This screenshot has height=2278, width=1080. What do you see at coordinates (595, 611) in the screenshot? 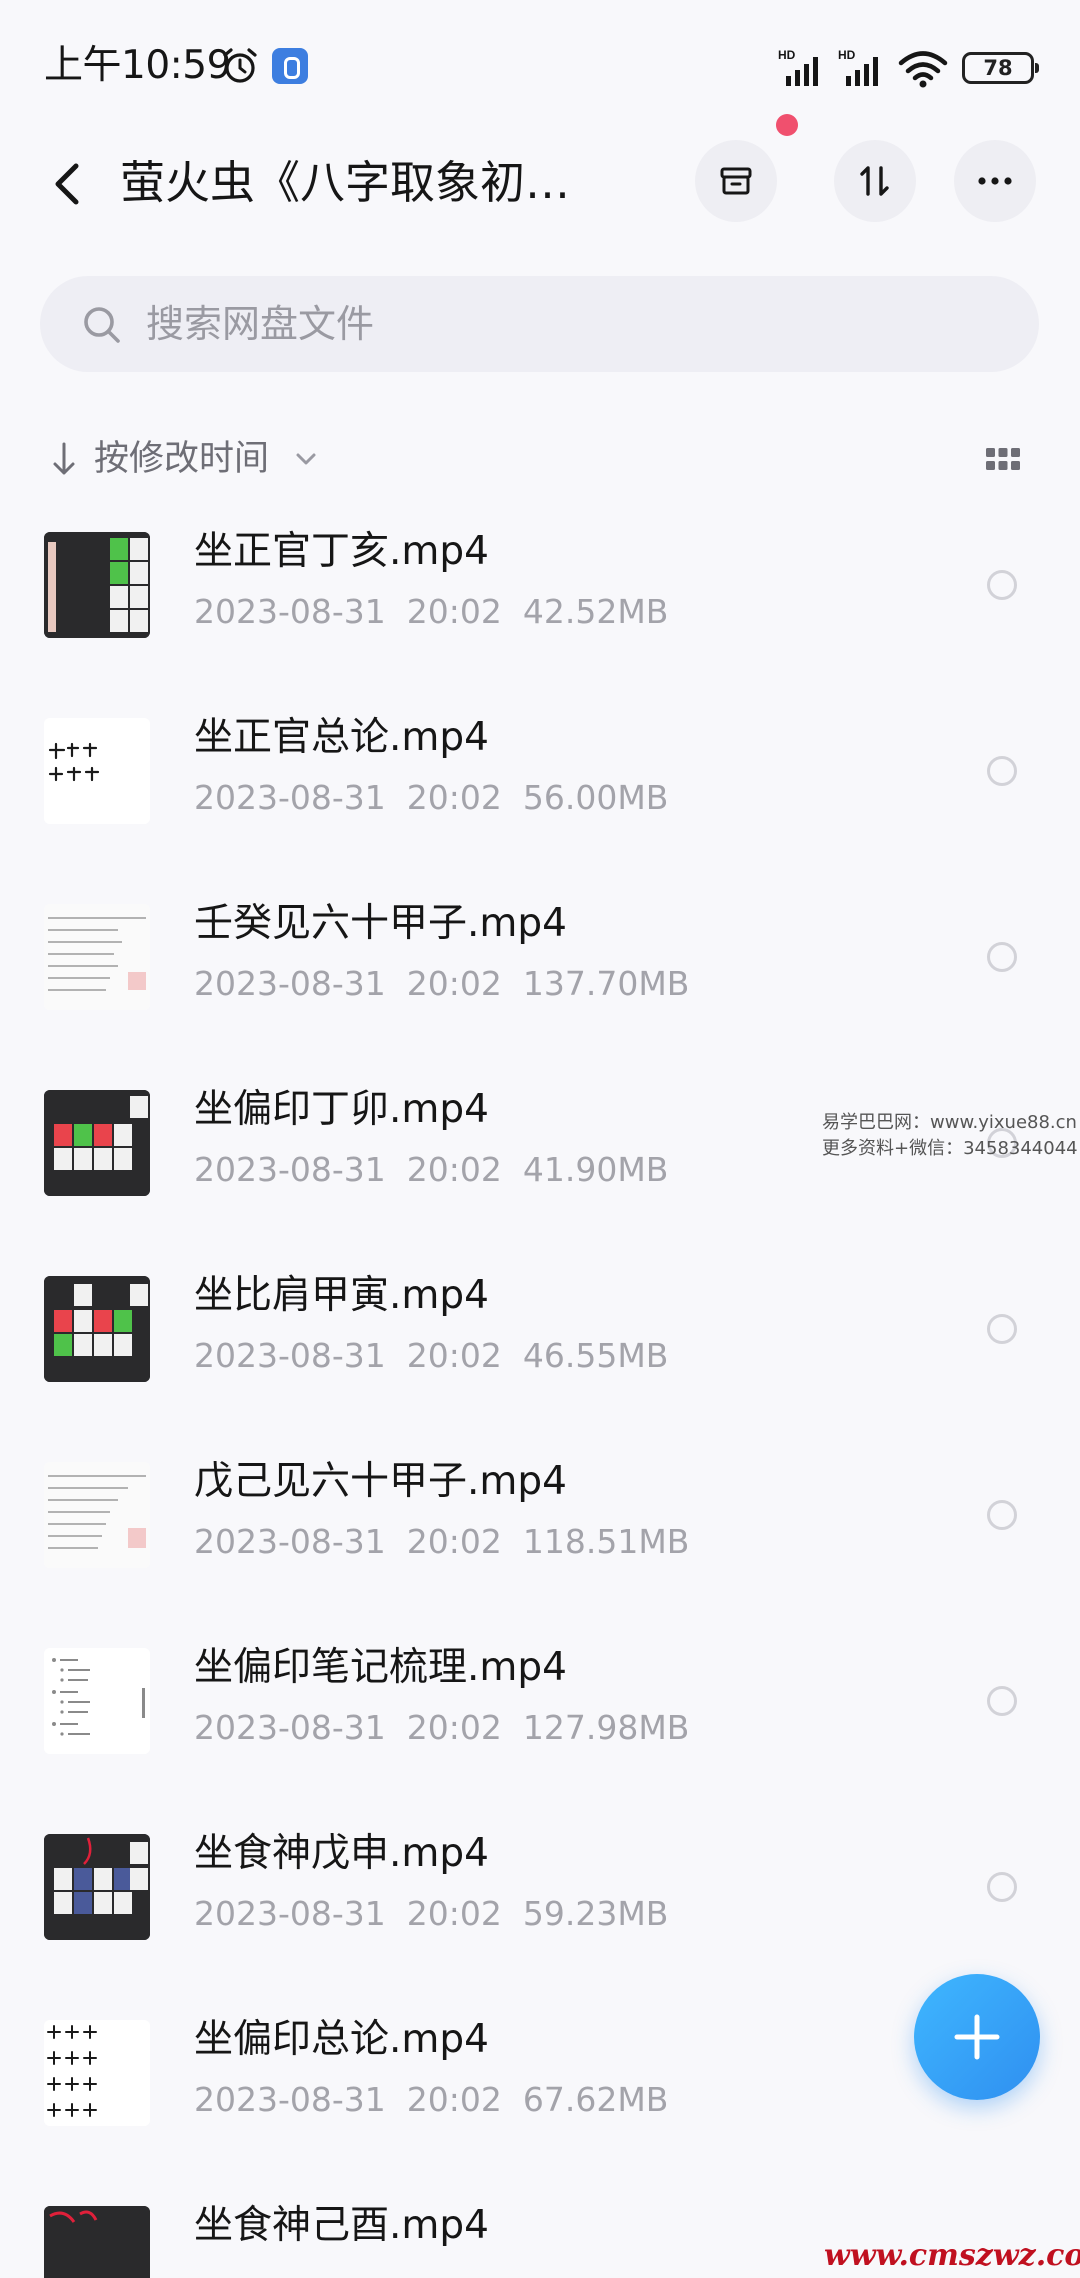
I see `file-size: 42.52MB` at bounding box center [595, 611].